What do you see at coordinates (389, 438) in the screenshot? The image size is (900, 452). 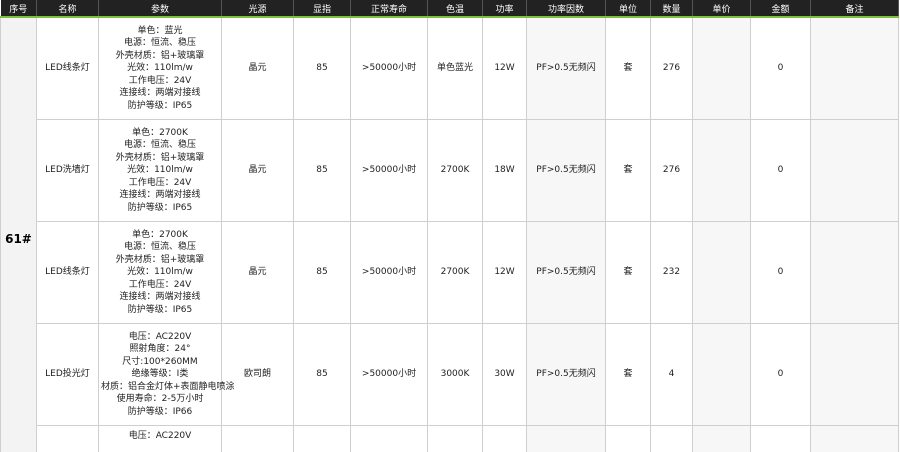 I see `lifespan-cell` at bounding box center [389, 438].